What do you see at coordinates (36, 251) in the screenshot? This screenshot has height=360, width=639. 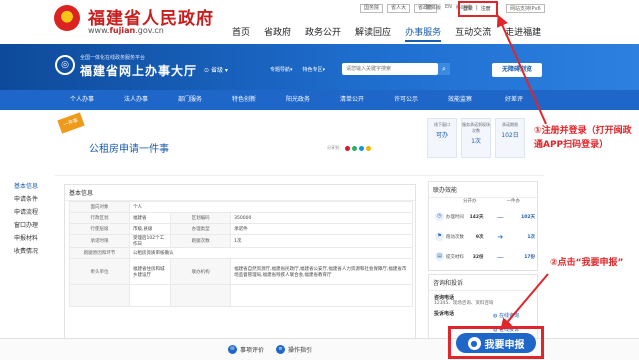 I see `menu-fees: 收费情况` at bounding box center [36, 251].